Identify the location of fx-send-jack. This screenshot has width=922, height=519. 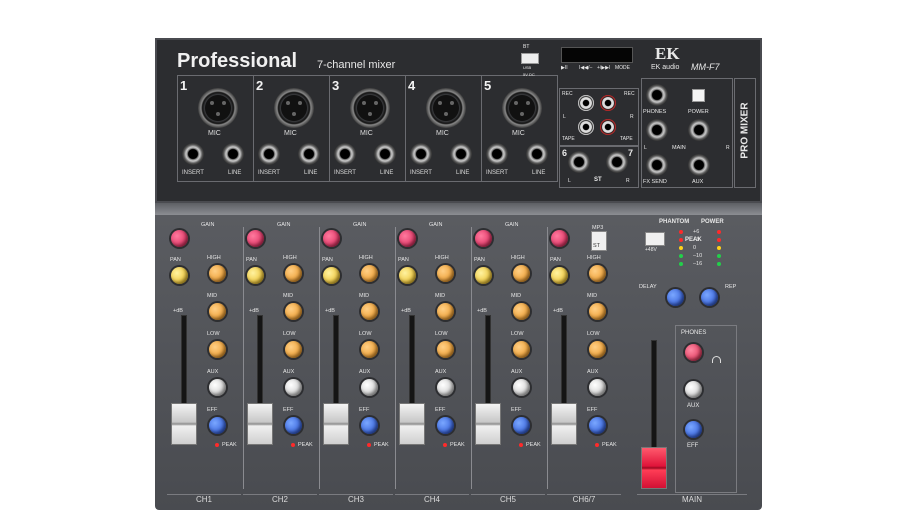
(657, 165).